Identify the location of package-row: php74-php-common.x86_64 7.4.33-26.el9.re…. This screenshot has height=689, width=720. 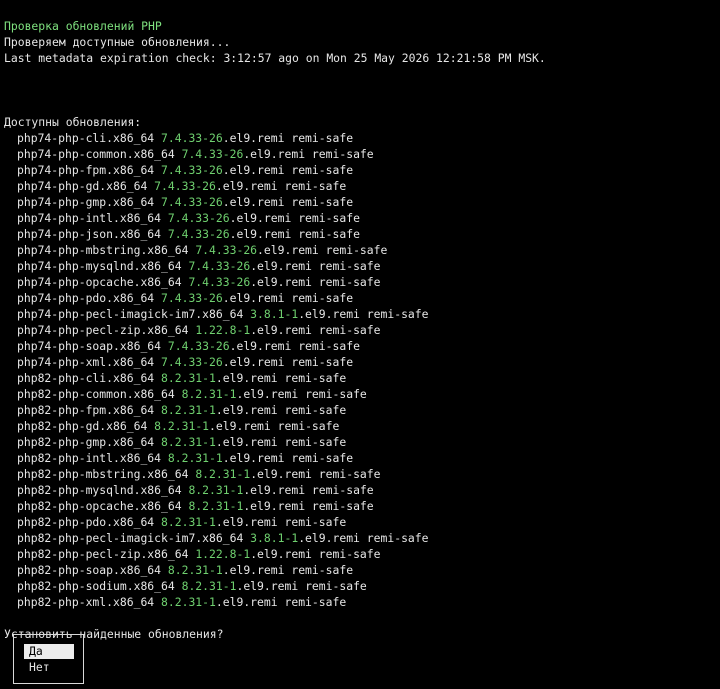
(360, 154).